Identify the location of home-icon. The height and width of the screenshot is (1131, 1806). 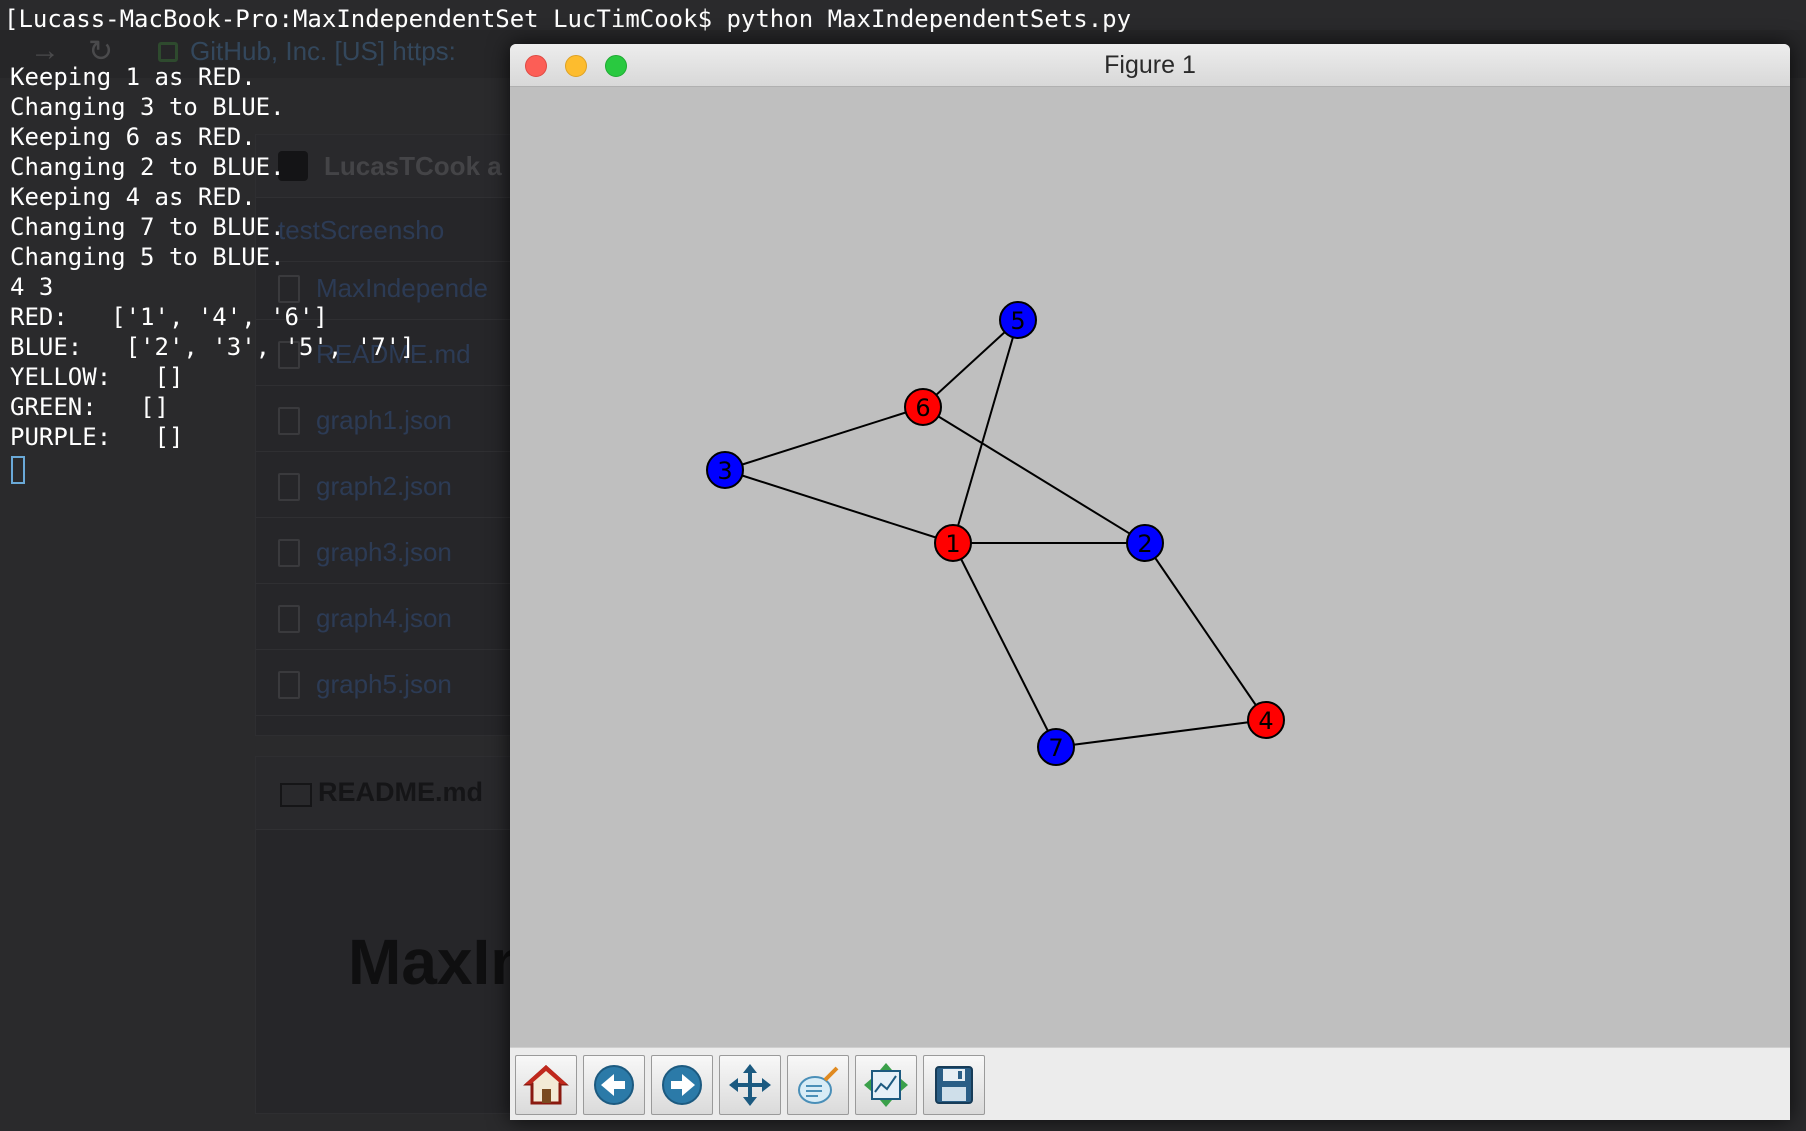
(546, 1084).